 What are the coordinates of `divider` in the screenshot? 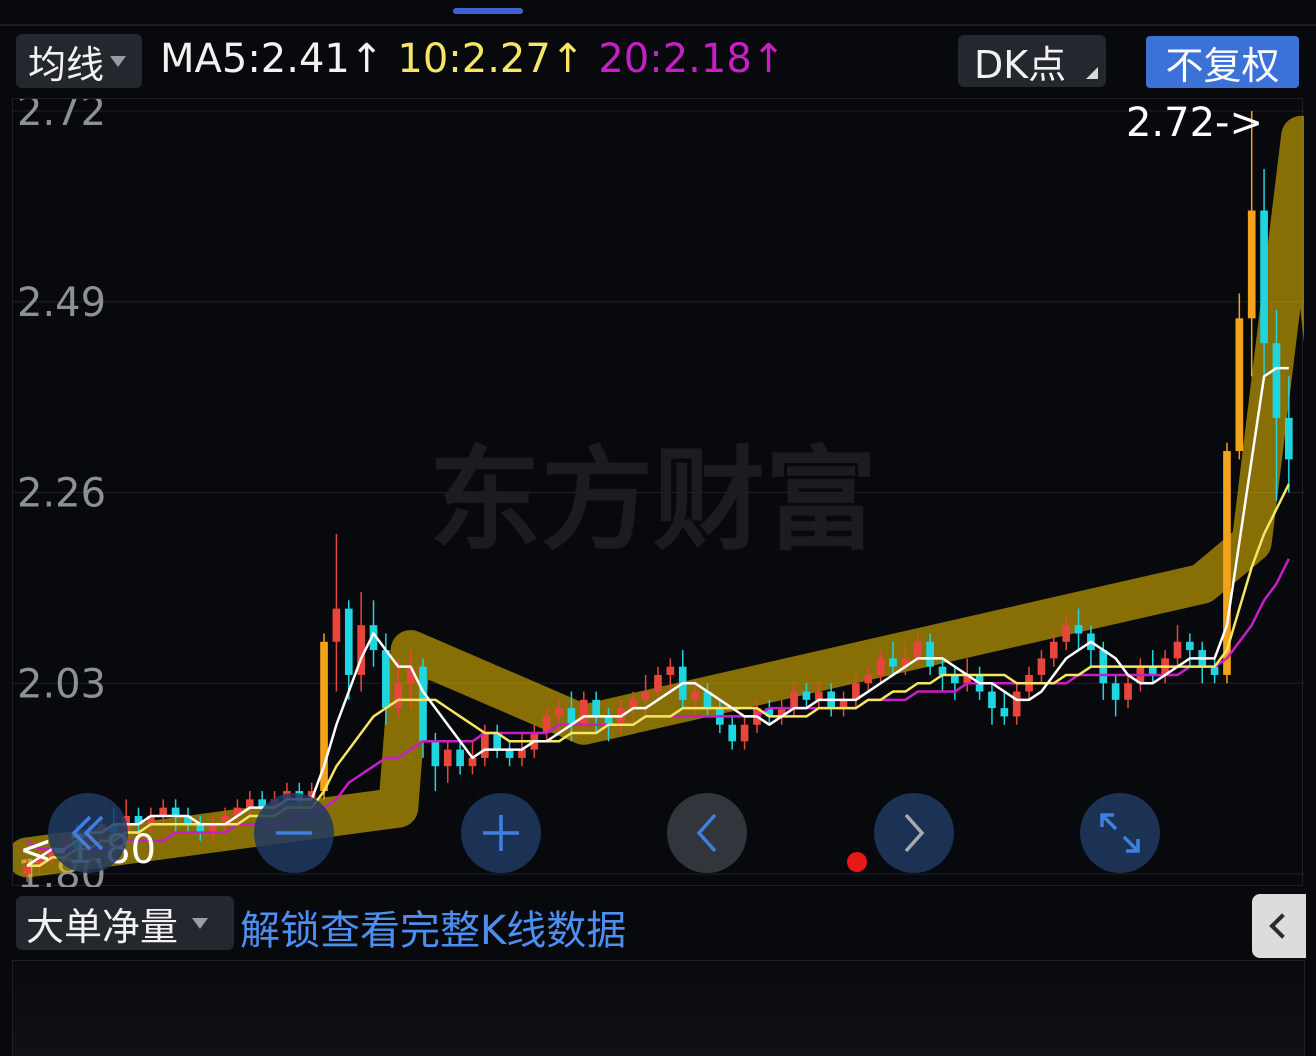 It's located at (658, 25).